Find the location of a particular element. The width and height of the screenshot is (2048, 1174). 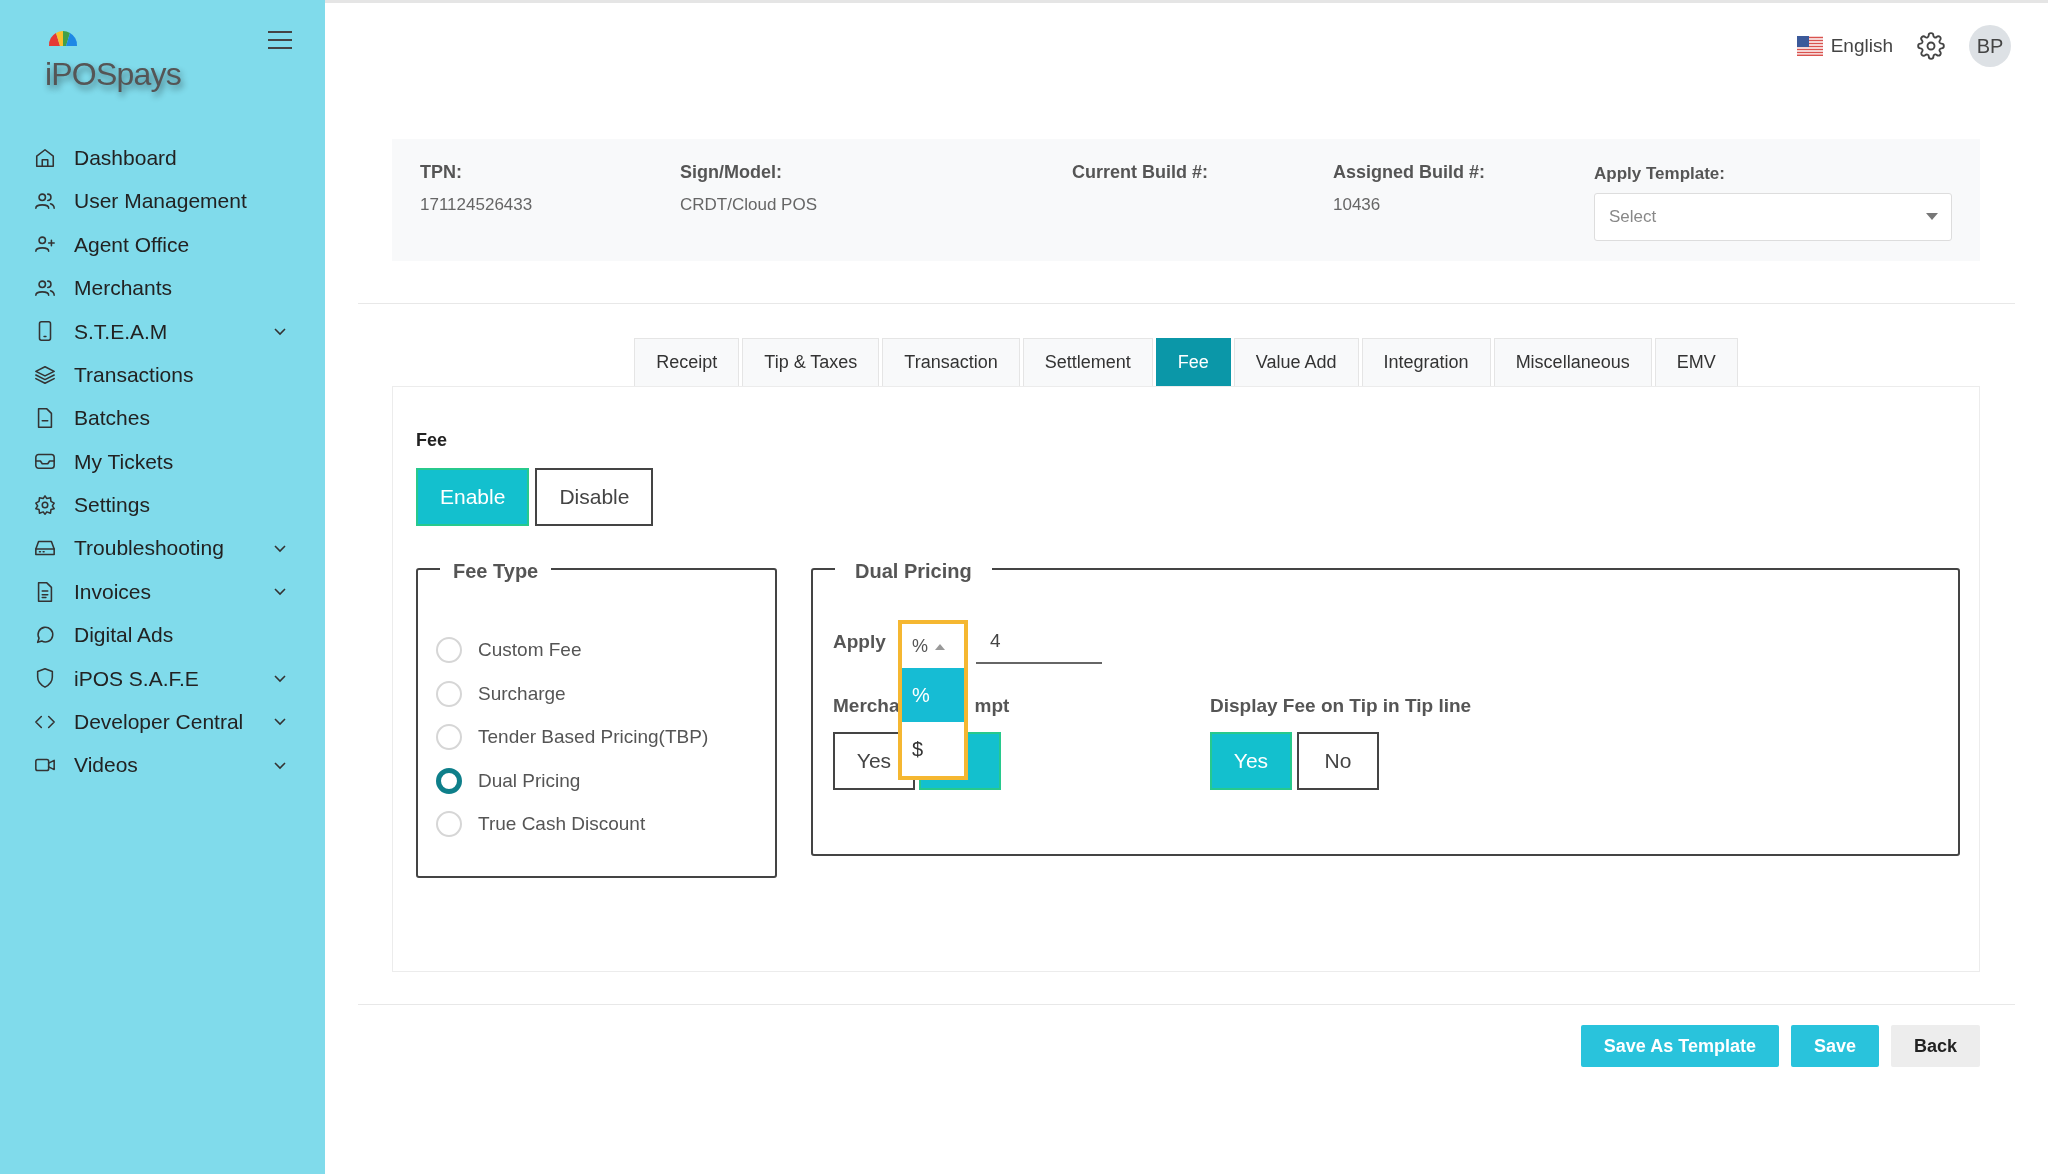

field-label: Sign/Model: is located at coordinates (731, 172).